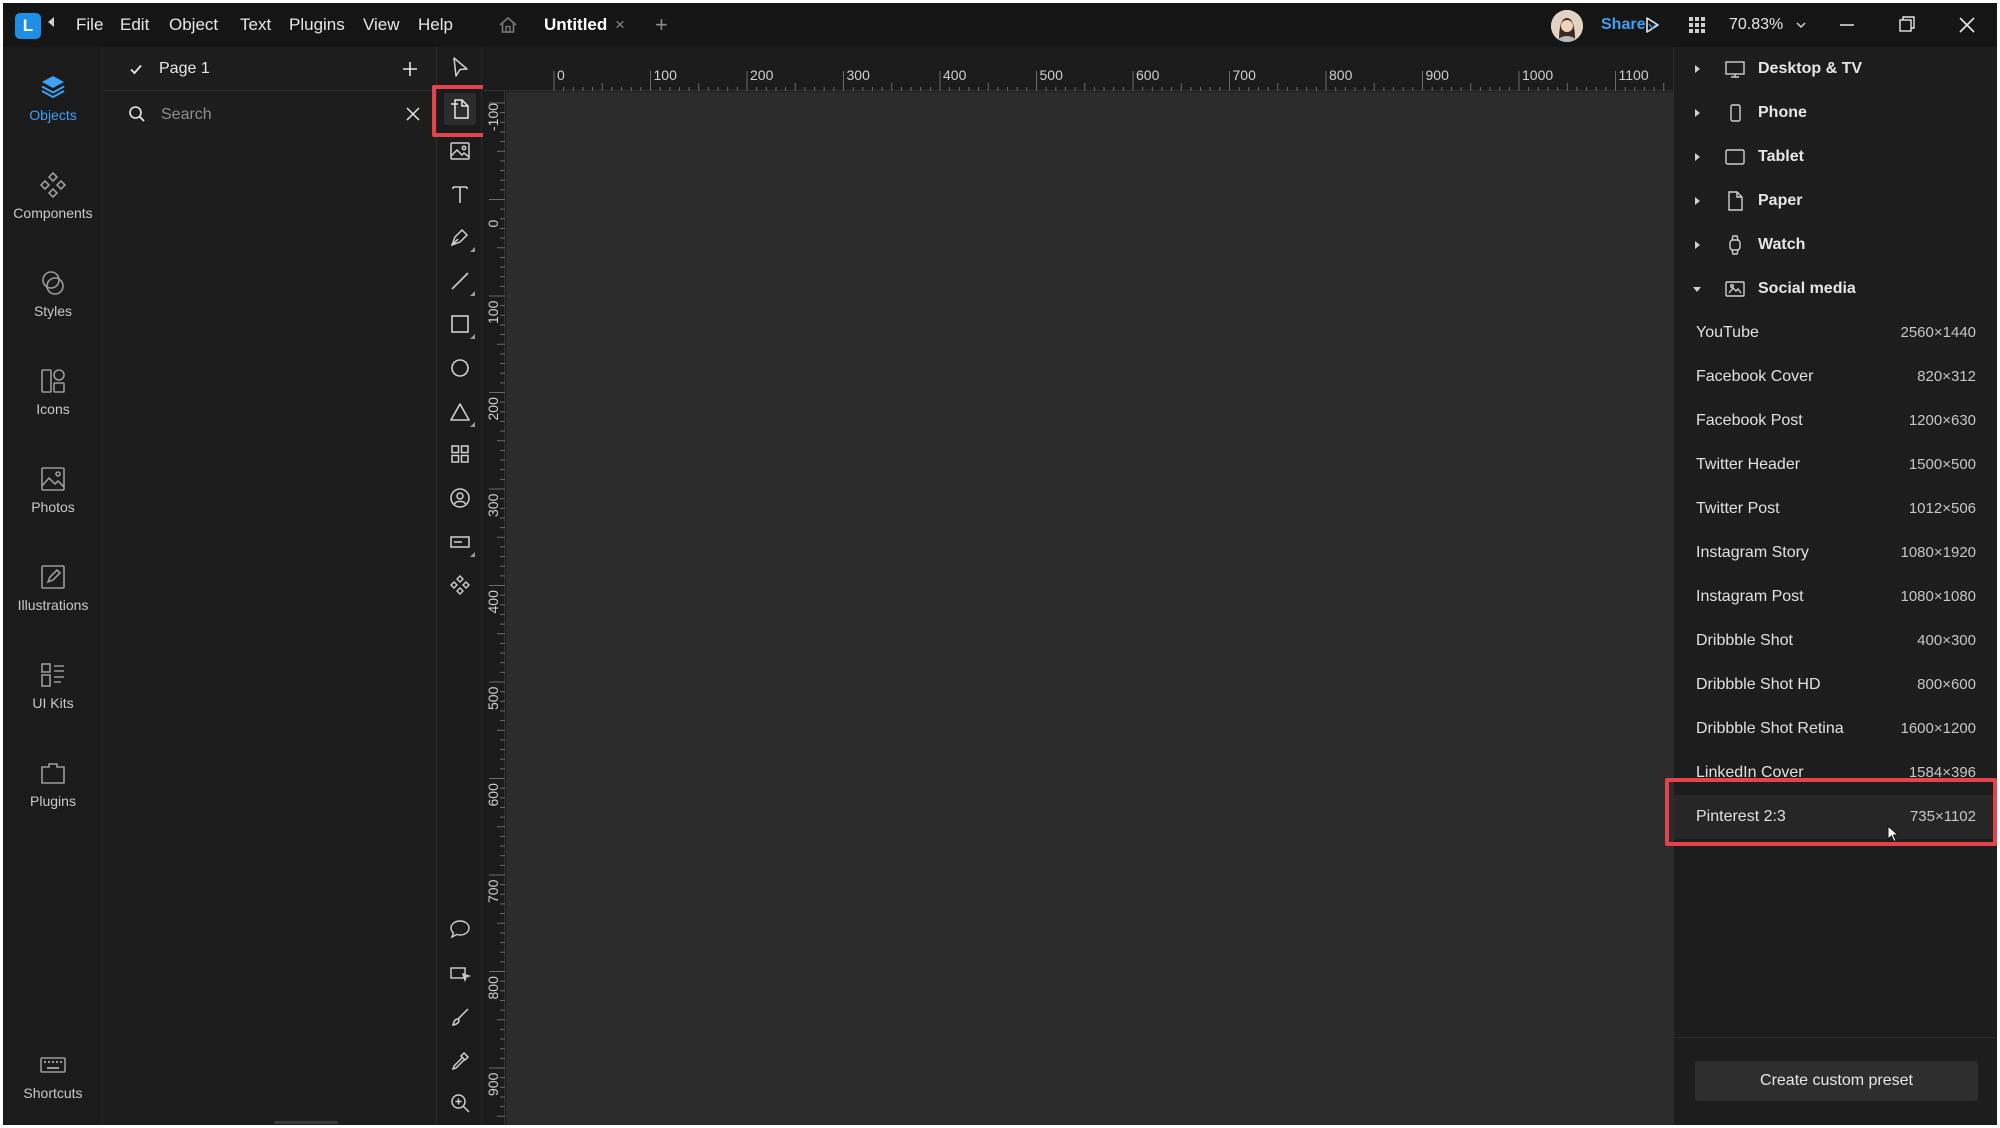 This screenshot has width=2000, height=1128. I want to click on search-input, so click(271, 115).